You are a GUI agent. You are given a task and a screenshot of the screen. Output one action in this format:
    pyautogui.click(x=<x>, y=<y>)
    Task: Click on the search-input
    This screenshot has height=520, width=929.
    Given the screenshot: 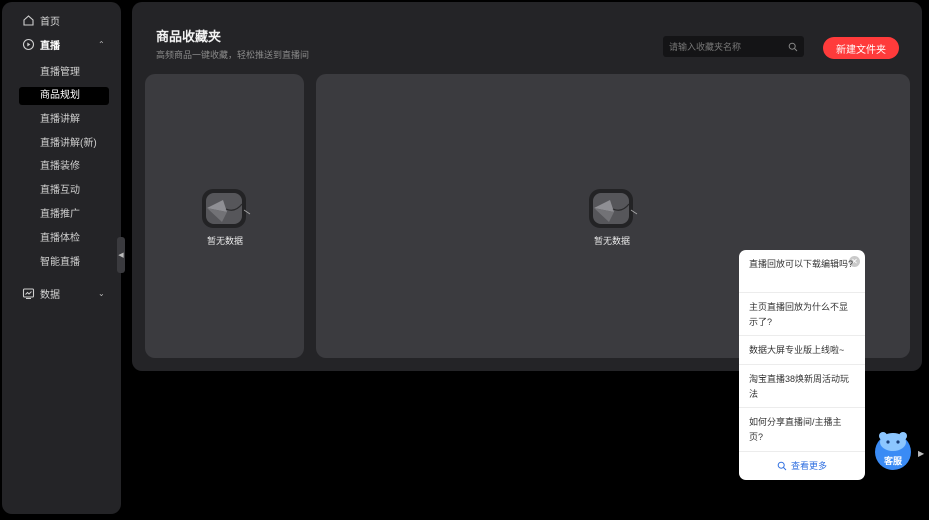 What is the action you would take?
    pyautogui.click(x=728, y=46)
    